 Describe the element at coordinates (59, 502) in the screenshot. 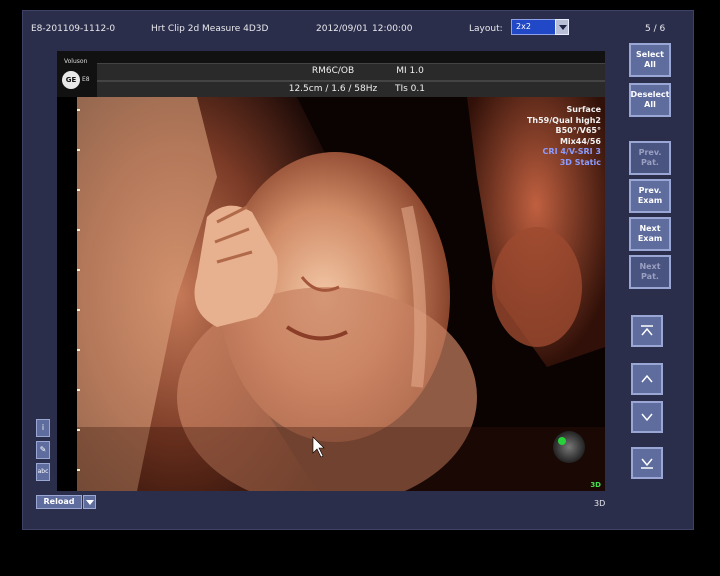

I see `reload-button: Reload` at that location.